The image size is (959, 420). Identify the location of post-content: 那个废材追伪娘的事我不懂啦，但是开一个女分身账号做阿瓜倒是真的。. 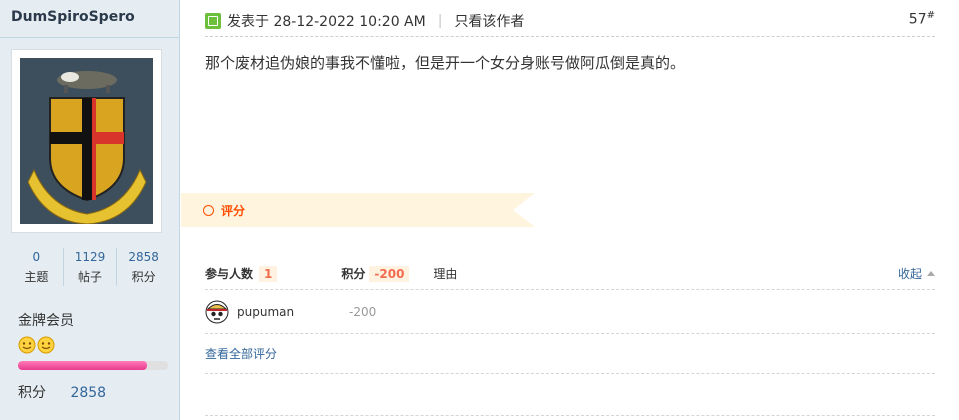
(445, 63).